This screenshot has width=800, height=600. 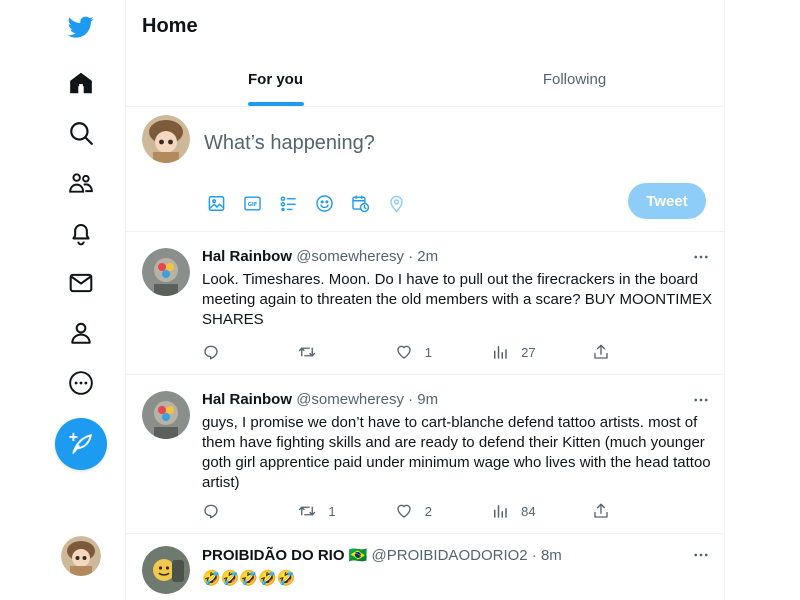 I want to click on search-icon, so click(x=81, y=133).